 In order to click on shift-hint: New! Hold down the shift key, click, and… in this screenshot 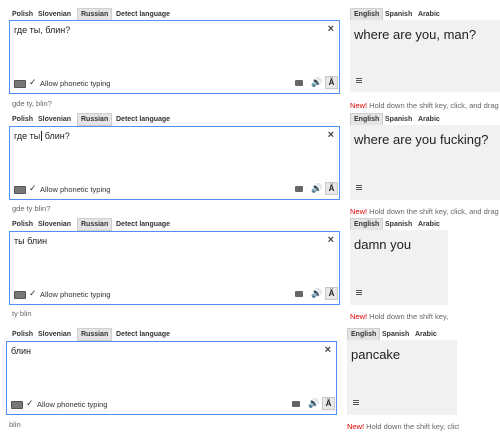, I will do `click(403, 426)`.